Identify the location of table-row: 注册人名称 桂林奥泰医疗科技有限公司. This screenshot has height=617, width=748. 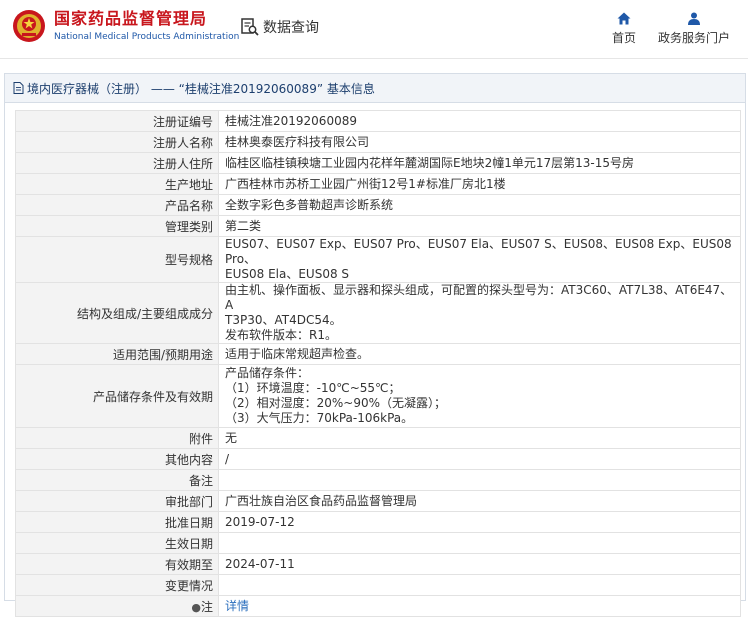
(378, 142).